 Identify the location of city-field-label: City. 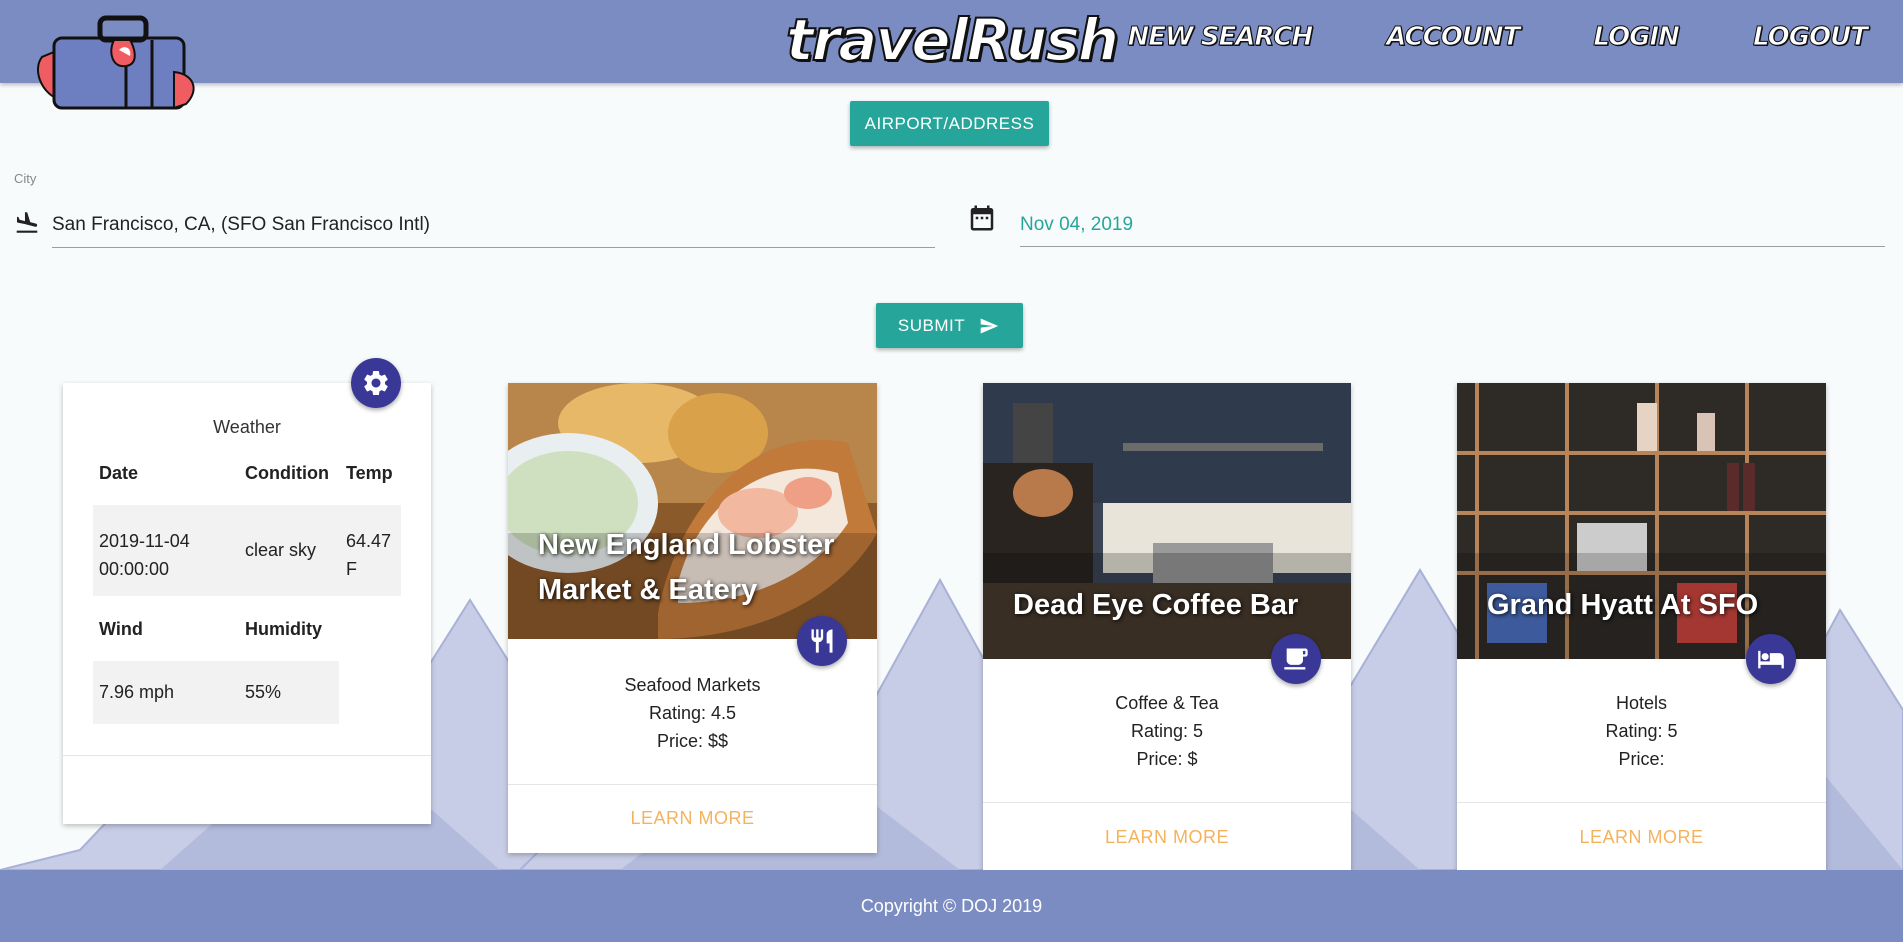
(25, 178).